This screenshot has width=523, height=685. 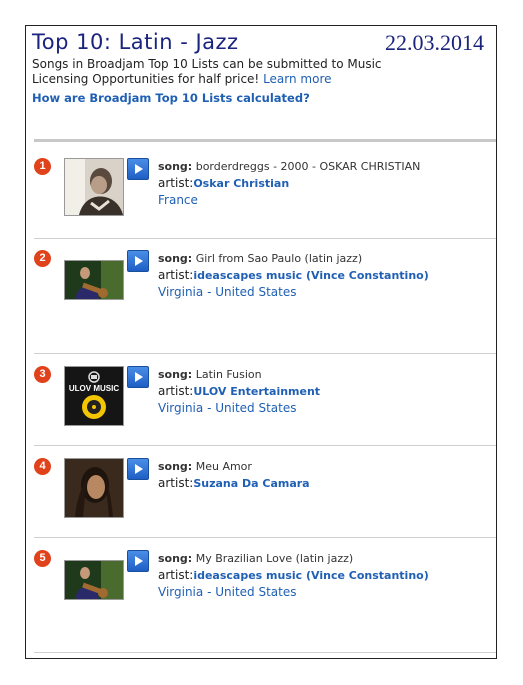 What do you see at coordinates (251, 483) in the screenshot?
I see `artist-link: Suzana Da Camara` at bounding box center [251, 483].